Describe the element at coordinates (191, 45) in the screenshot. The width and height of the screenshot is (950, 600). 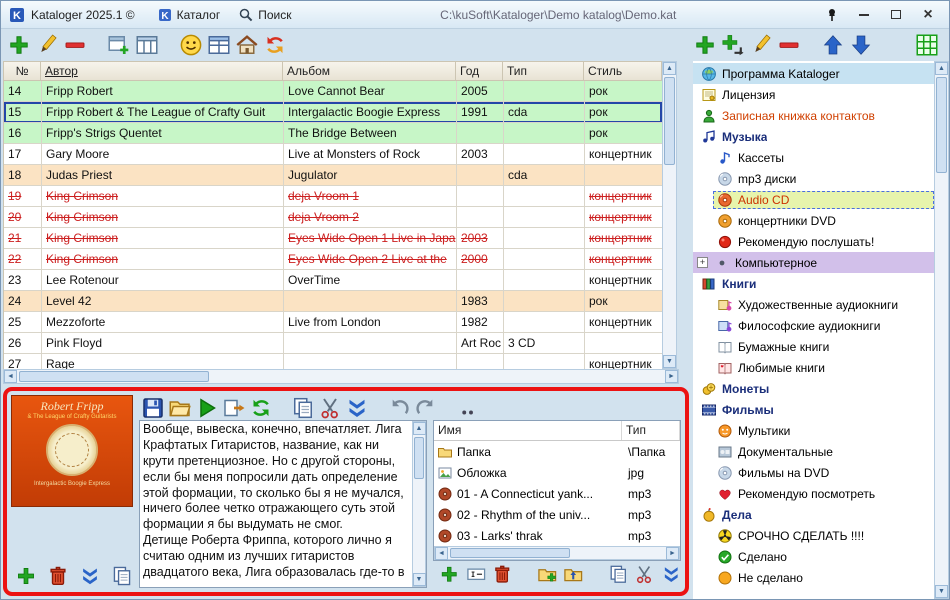
I see `smiley-button` at that location.